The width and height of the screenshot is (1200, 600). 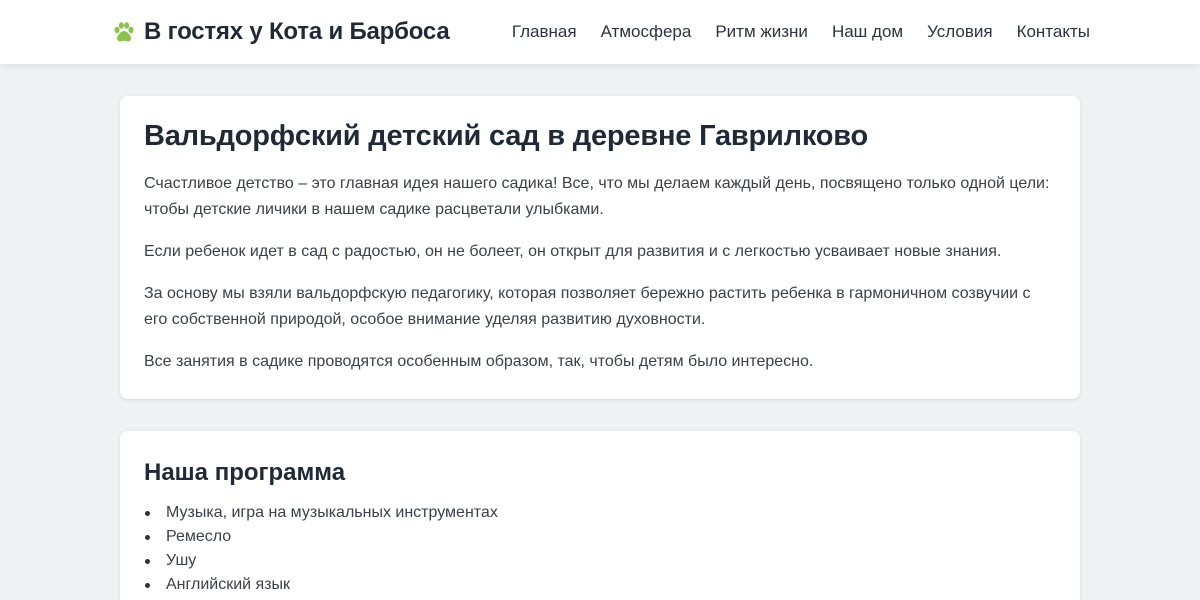 I want to click on program-title: Наша программа, so click(x=245, y=472).